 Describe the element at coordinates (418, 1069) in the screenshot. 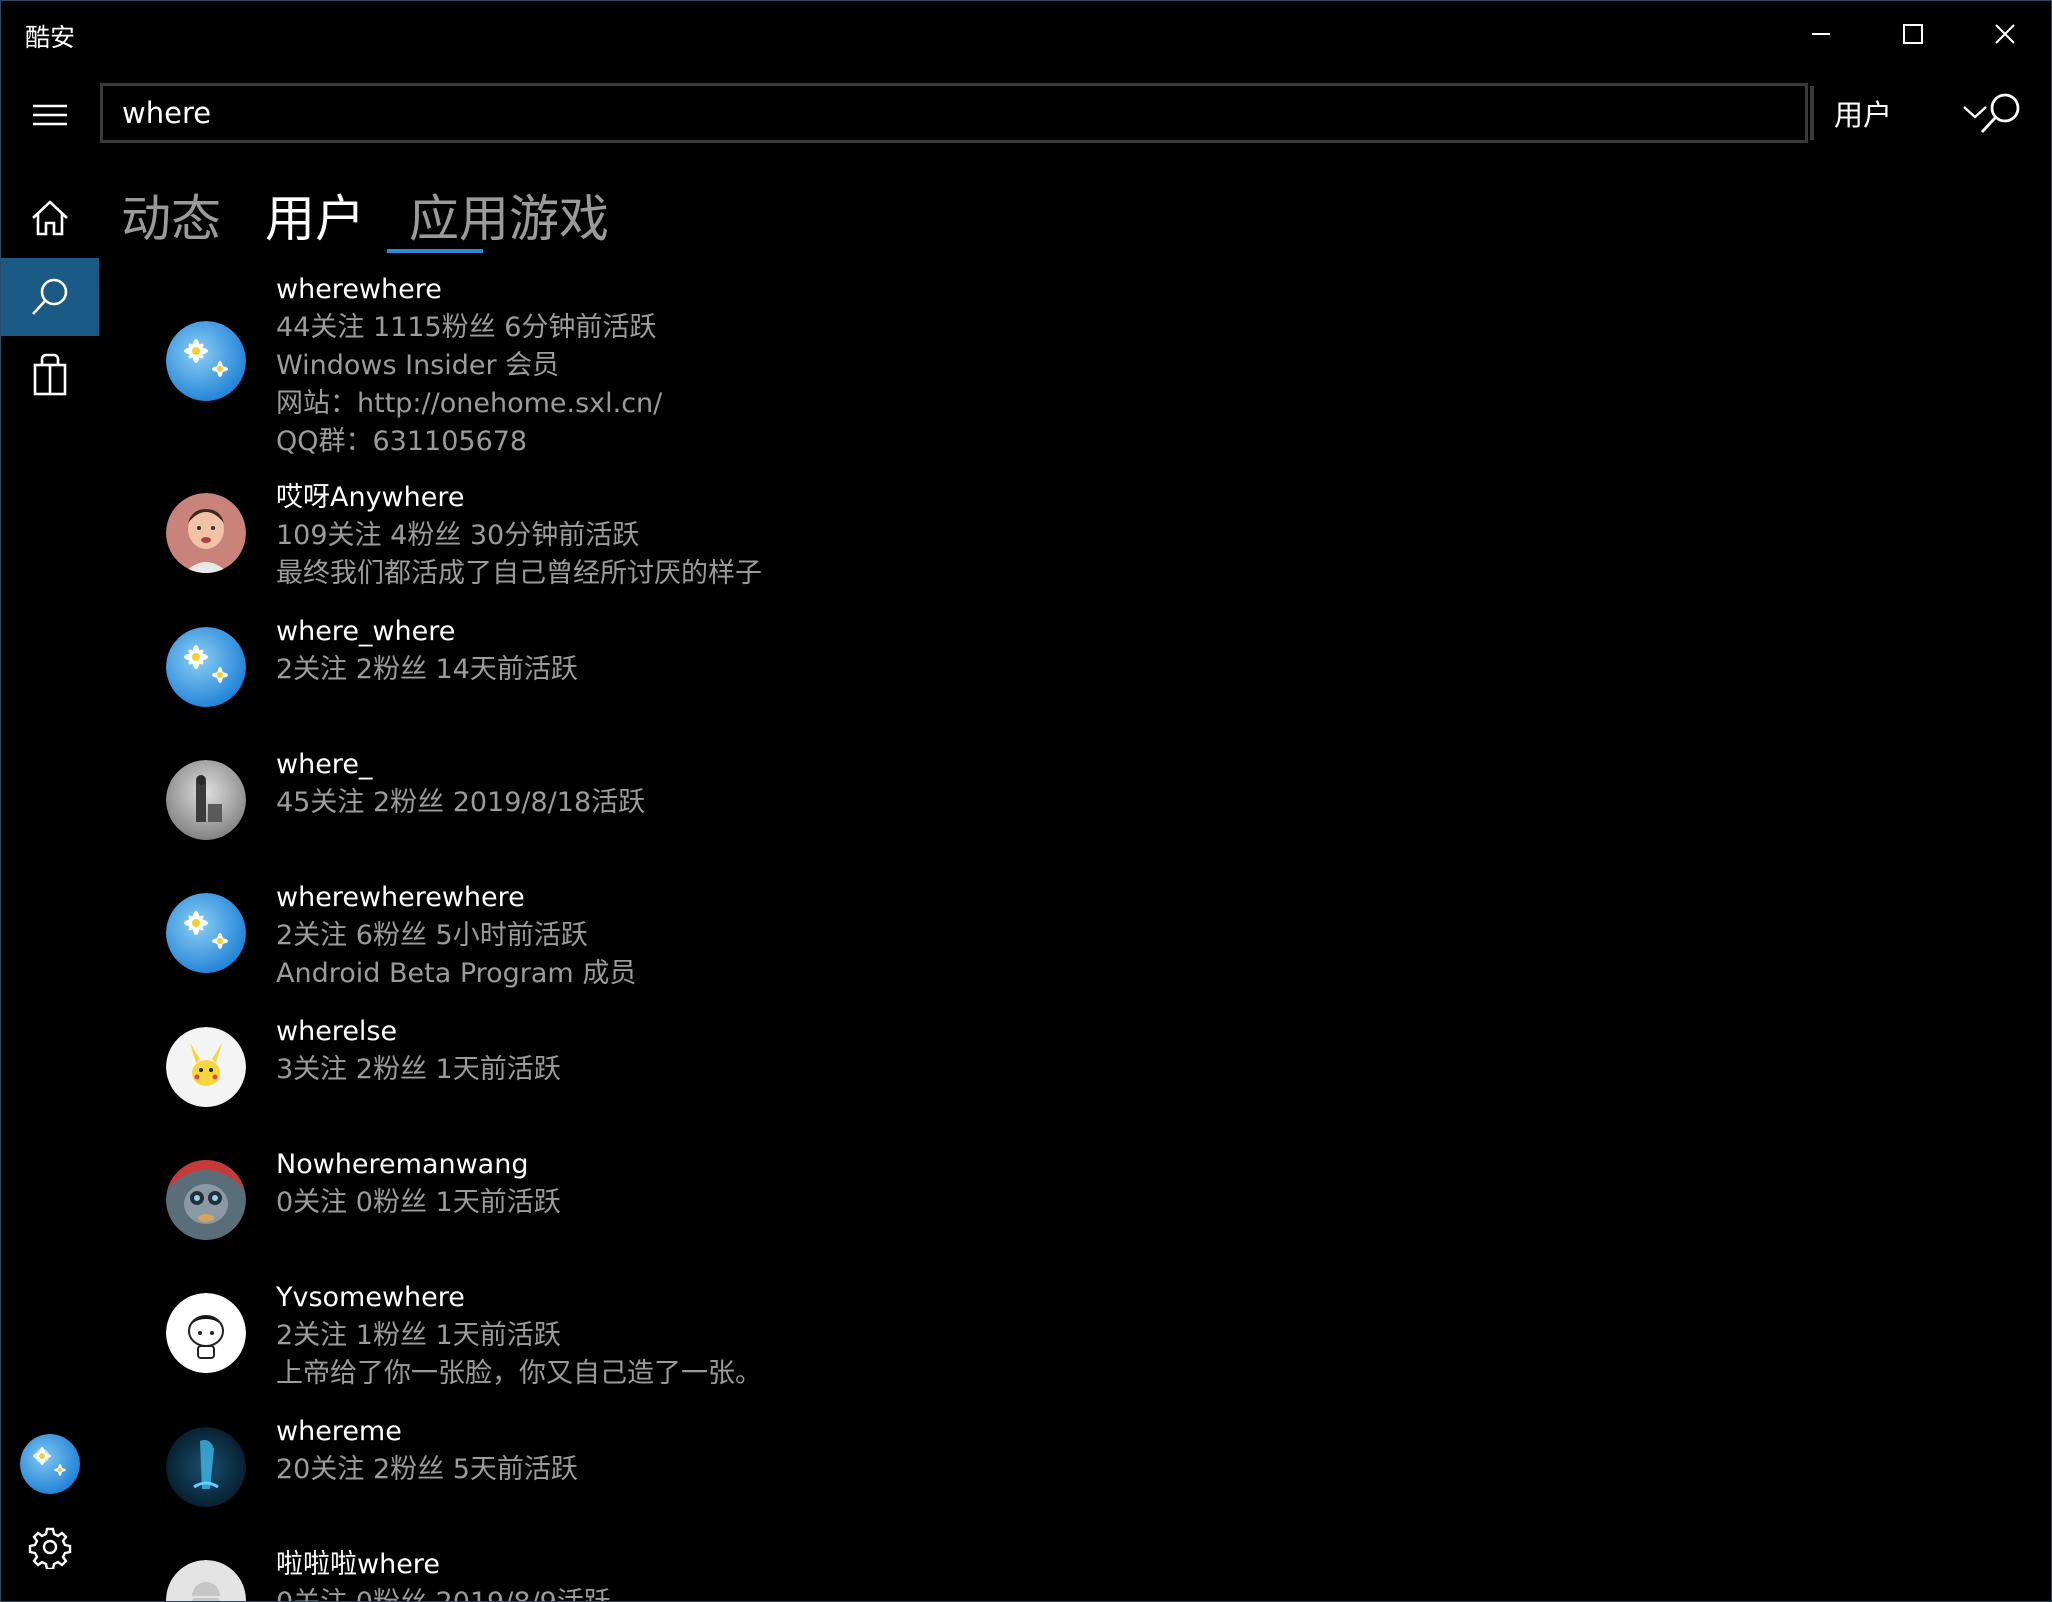

I see `user-stats: 3关注 2粉丝 1天前活跃` at that location.